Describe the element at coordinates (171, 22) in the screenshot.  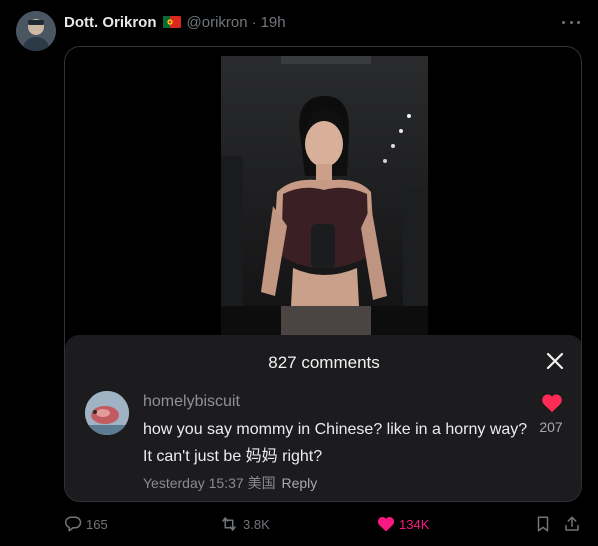
I see `portugal-flag-icon` at that location.